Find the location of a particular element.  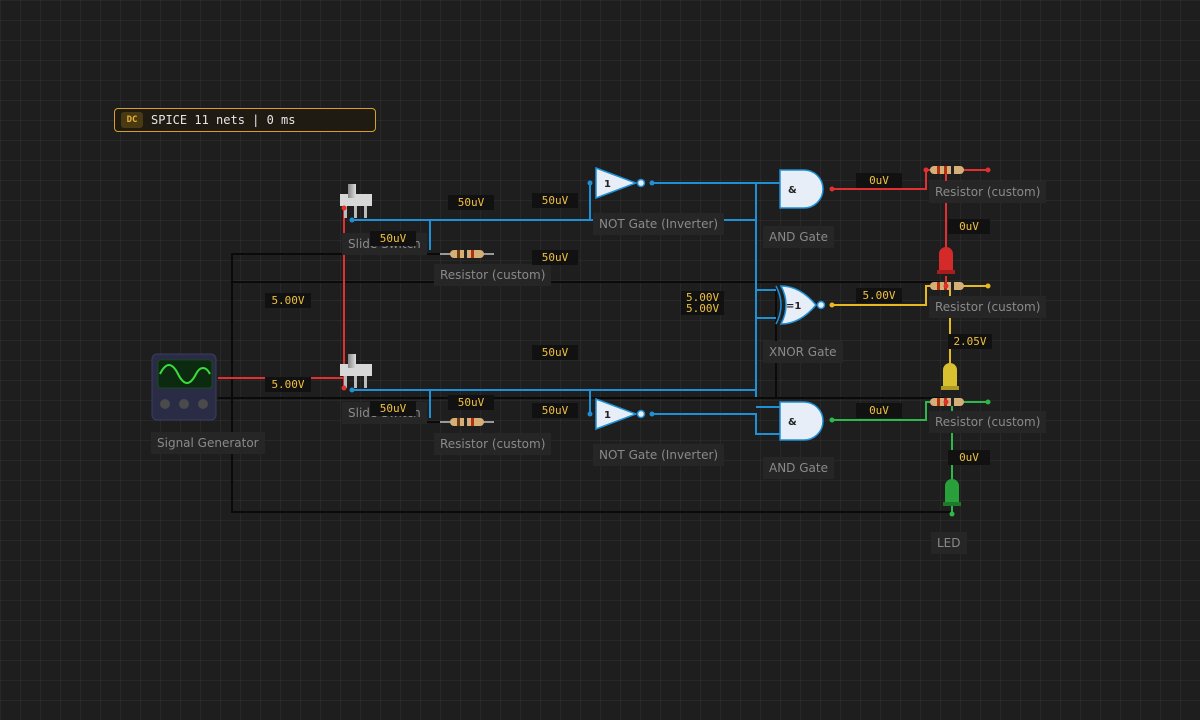

not-gate-1-label: NOT Gate (Inverter) is located at coordinates (659, 224).